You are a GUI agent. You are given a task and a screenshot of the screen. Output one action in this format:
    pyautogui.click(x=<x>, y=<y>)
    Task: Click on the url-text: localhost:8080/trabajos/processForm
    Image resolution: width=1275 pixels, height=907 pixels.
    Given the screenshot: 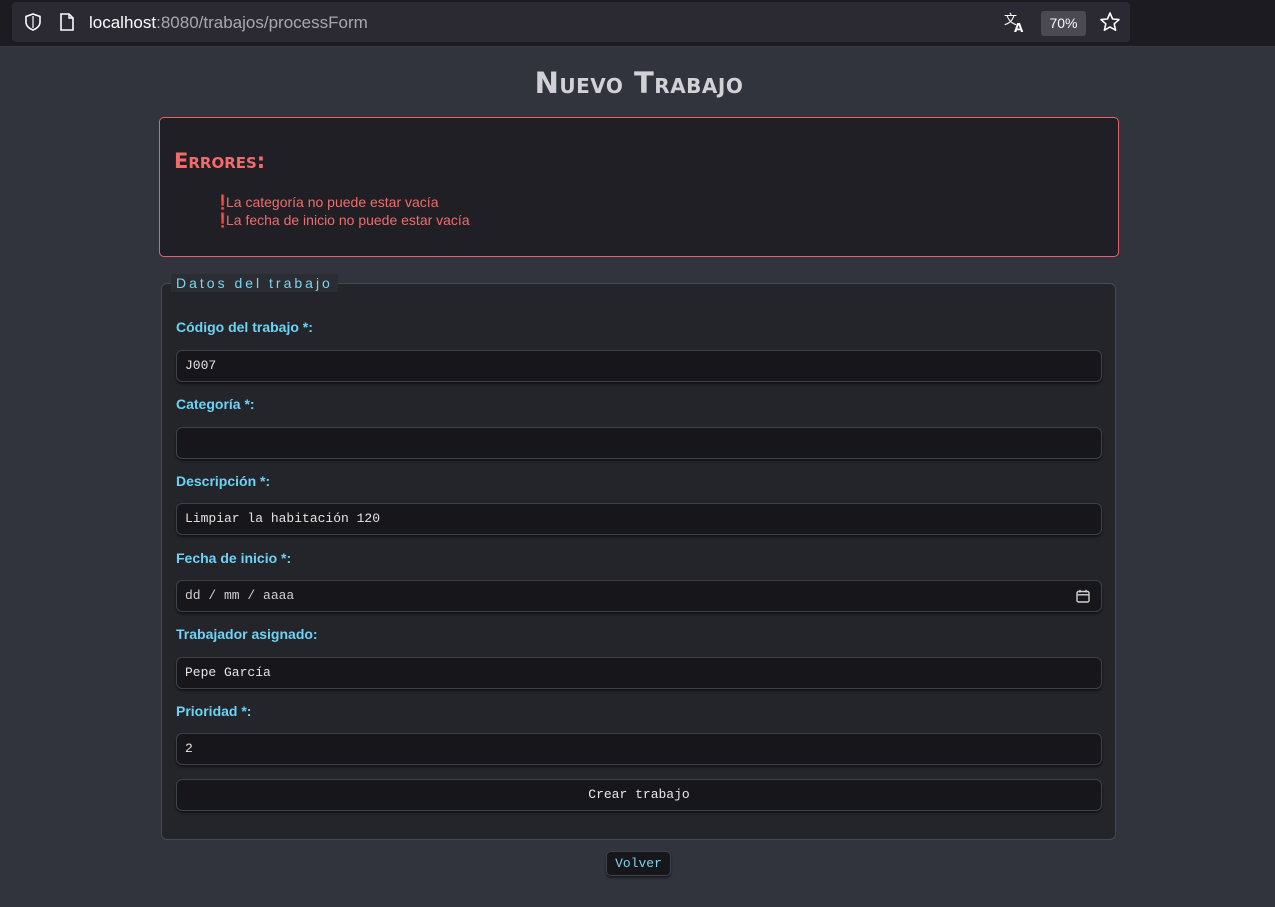 What is the action you would take?
    pyautogui.click(x=228, y=23)
    